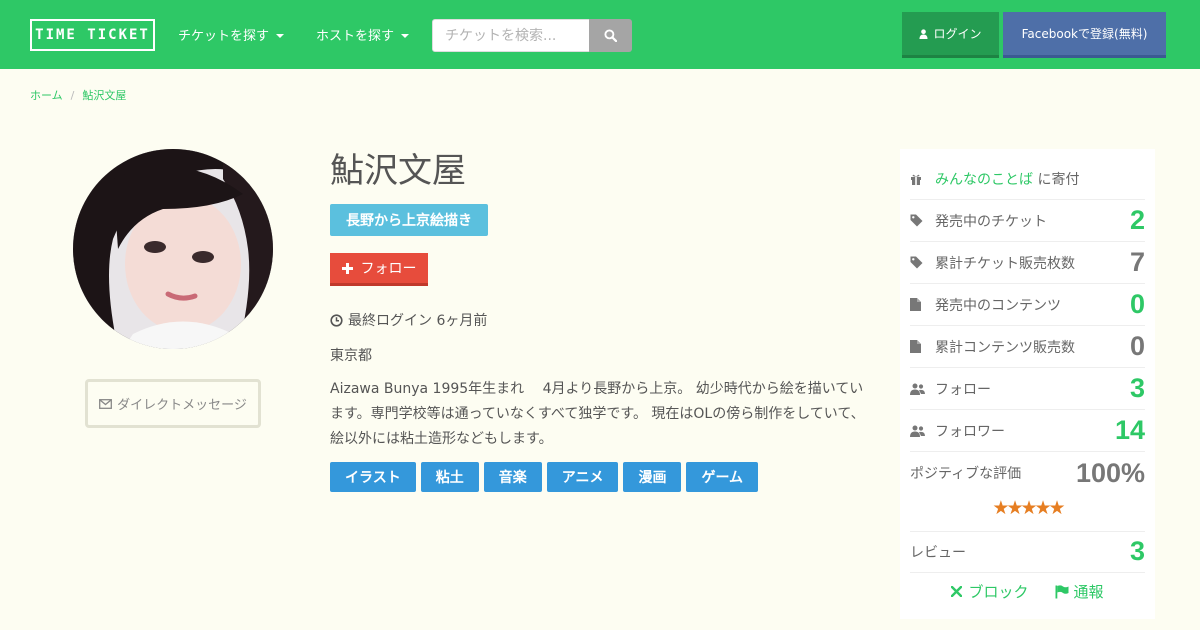 The image size is (1200, 630). I want to click on direct-message-label: ダイレクトメッセージ, so click(182, 405).